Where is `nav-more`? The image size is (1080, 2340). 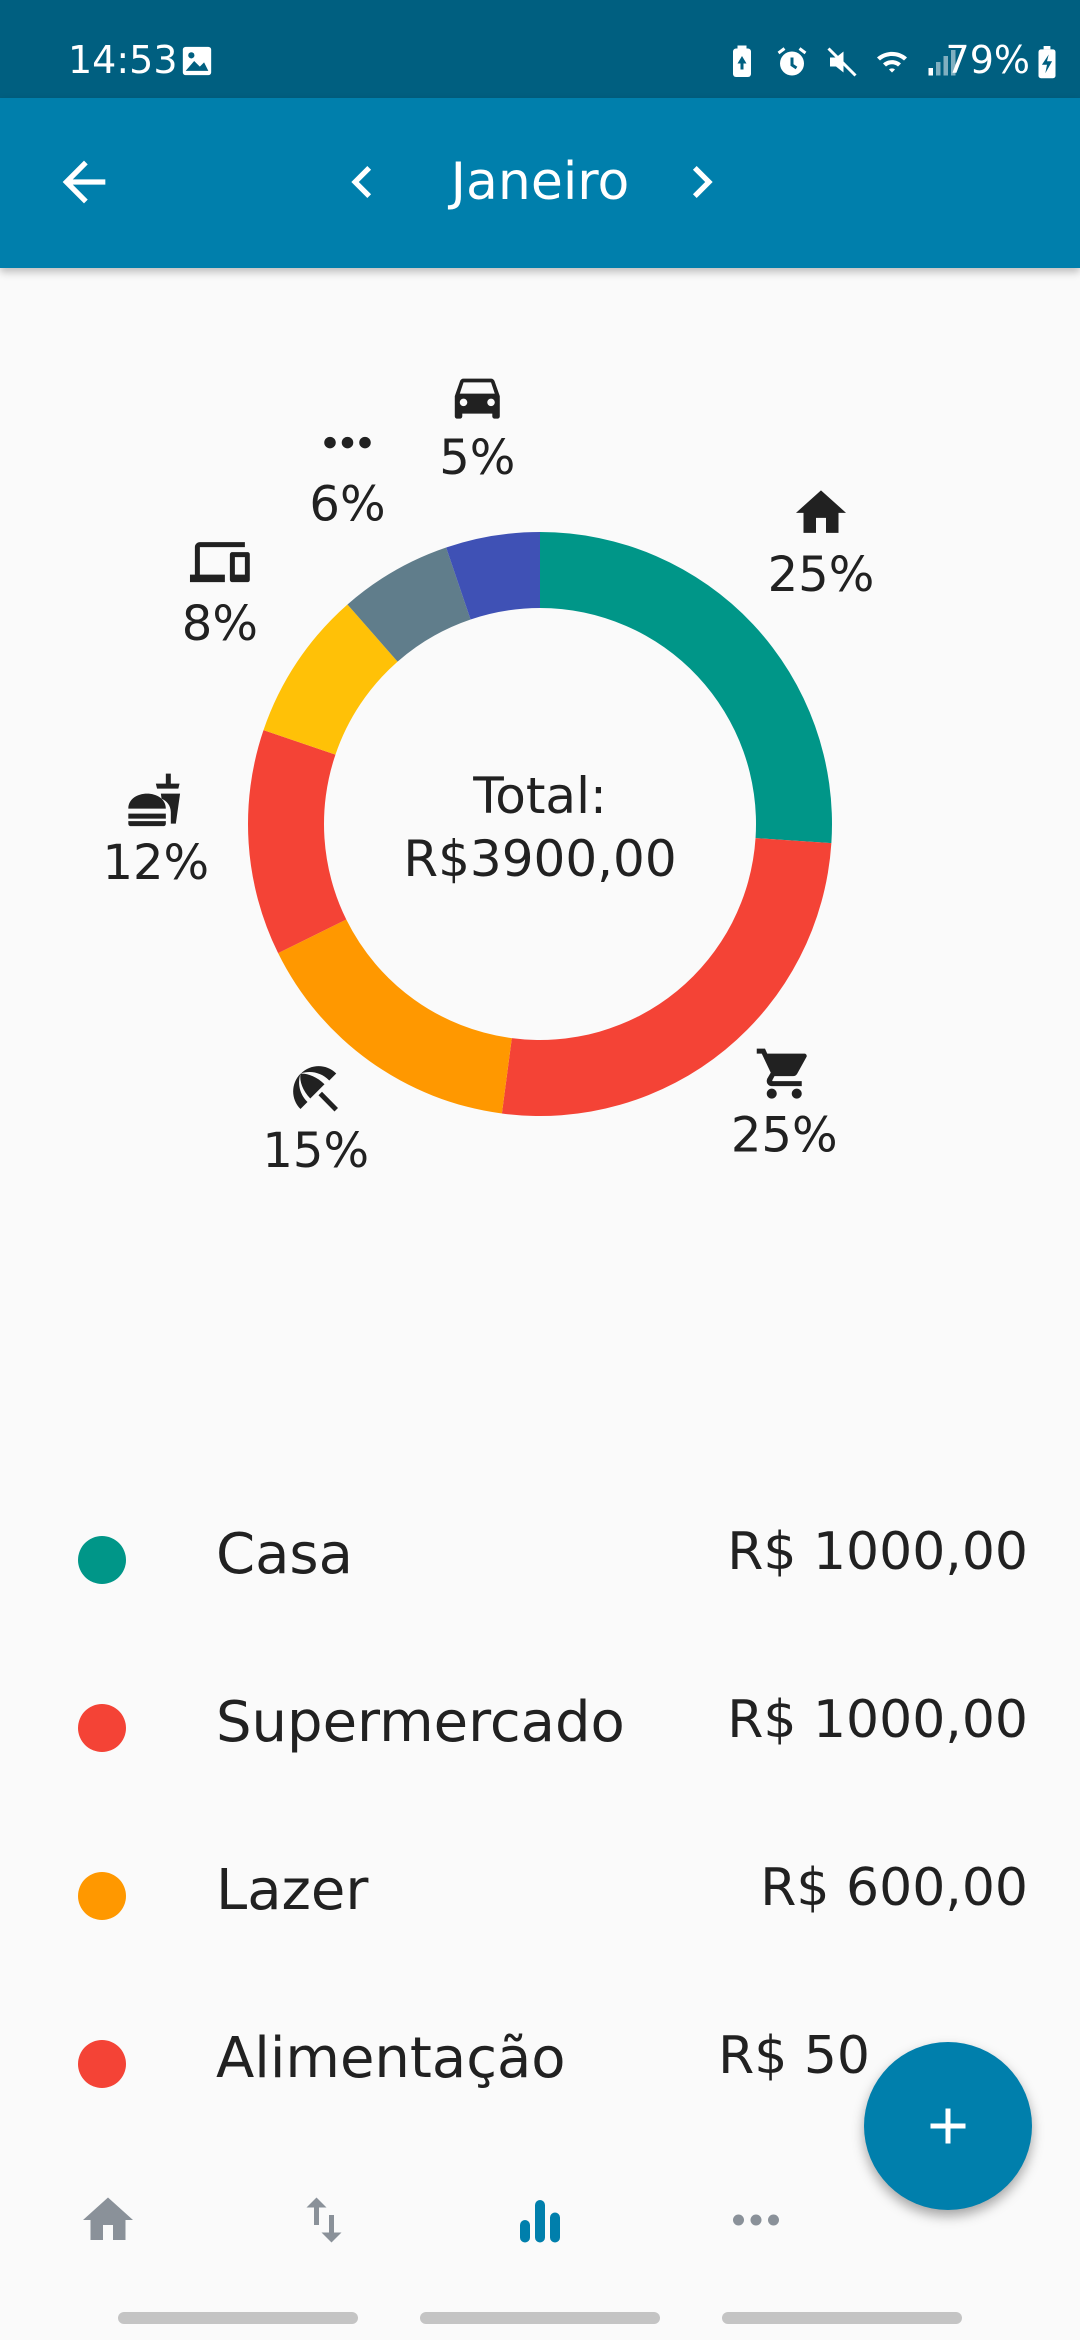
nav-more is located at coordinates (756, 2220).